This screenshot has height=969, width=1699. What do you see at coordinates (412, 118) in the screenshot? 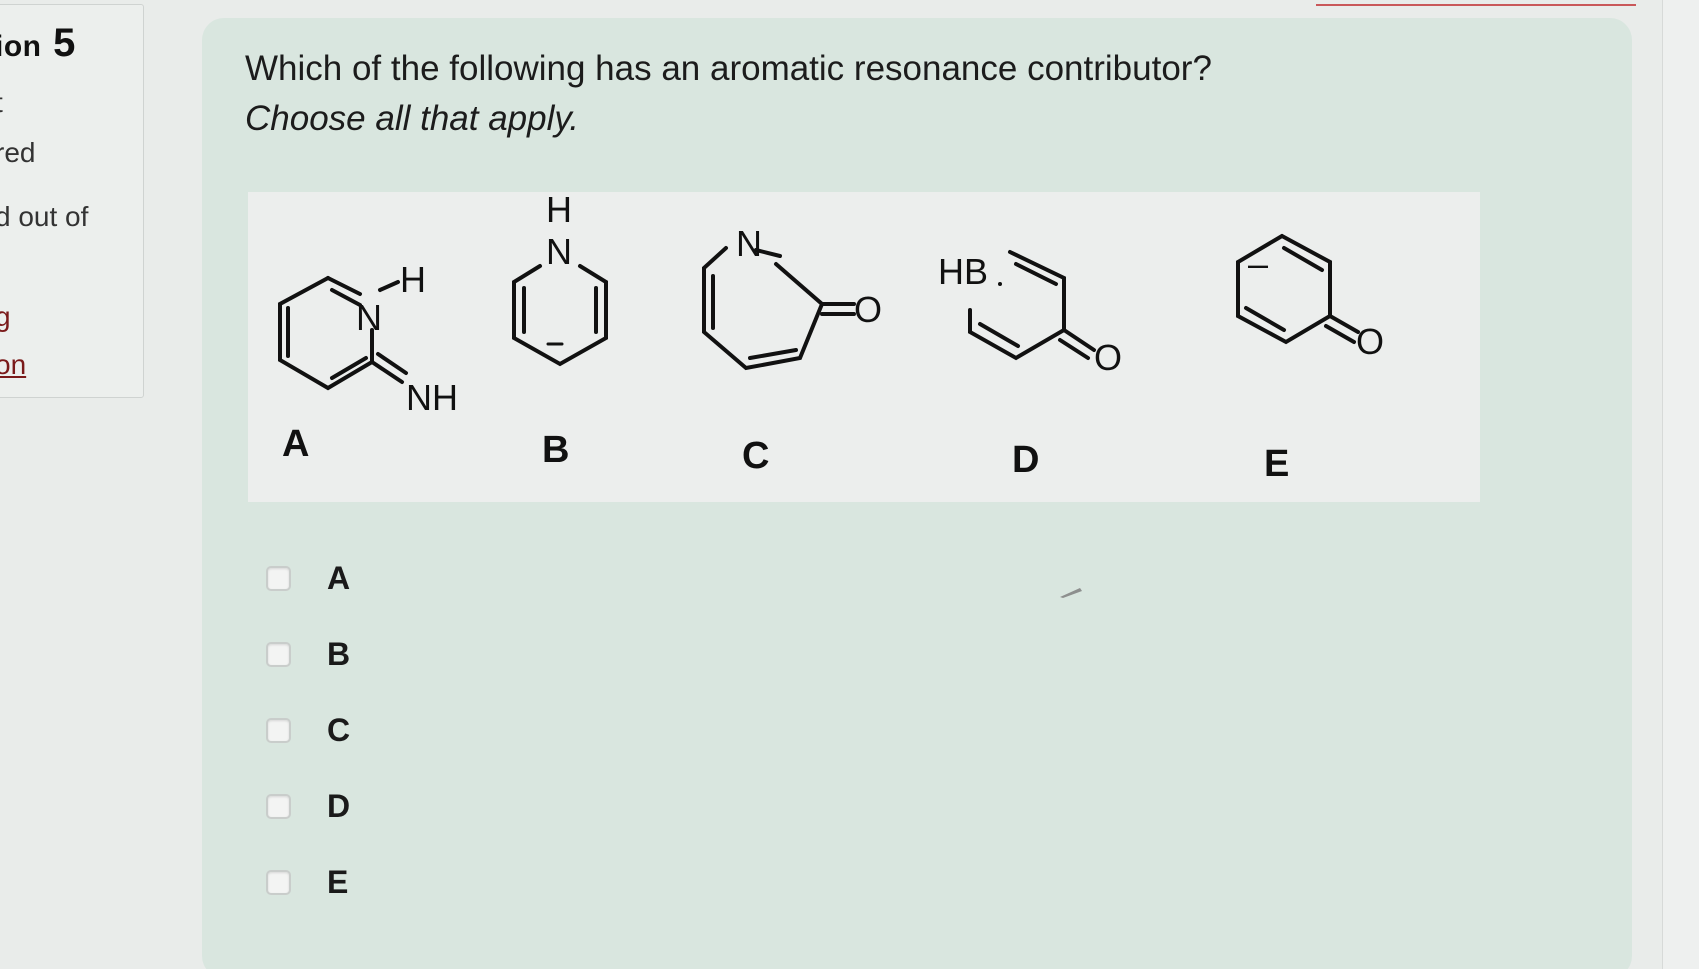
I see `question-instruction: Choose all that apply.` at bounding box center [412, 118].